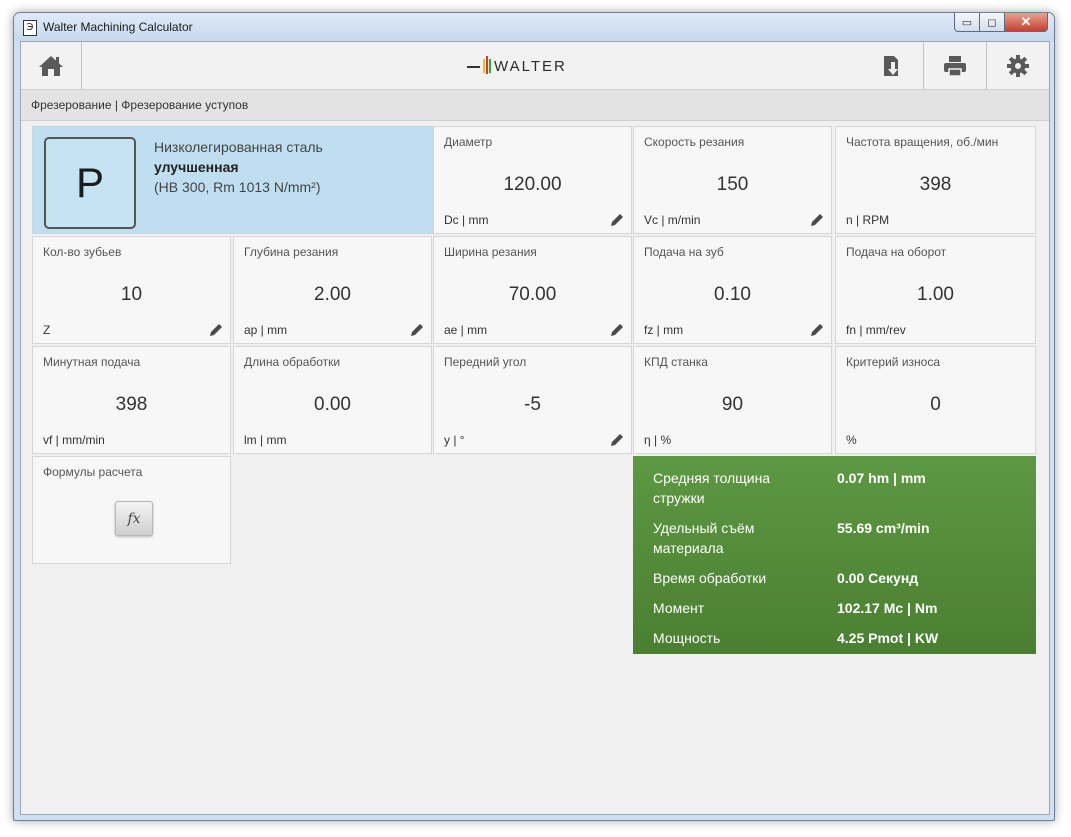  What do you see at coordinates (196, 167) in the screenshot?
I see `material-condition: улучшенная` at bounding box center [196, 167].